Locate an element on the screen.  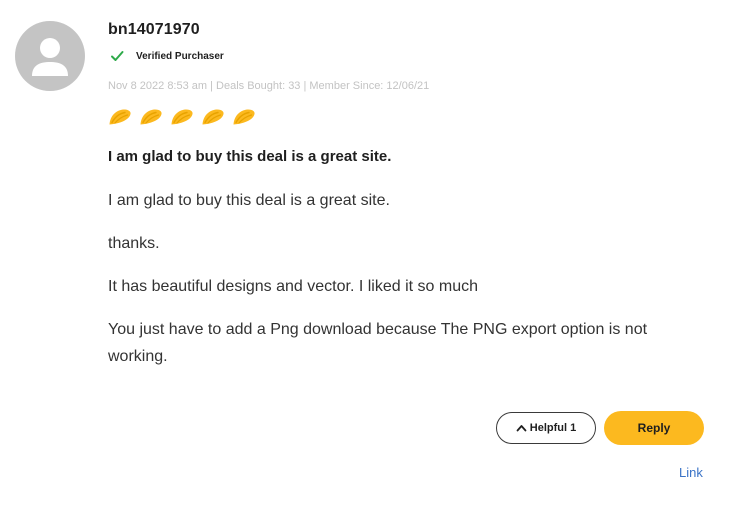
helpful-label: Helpful is located at coordinates (548, 428).